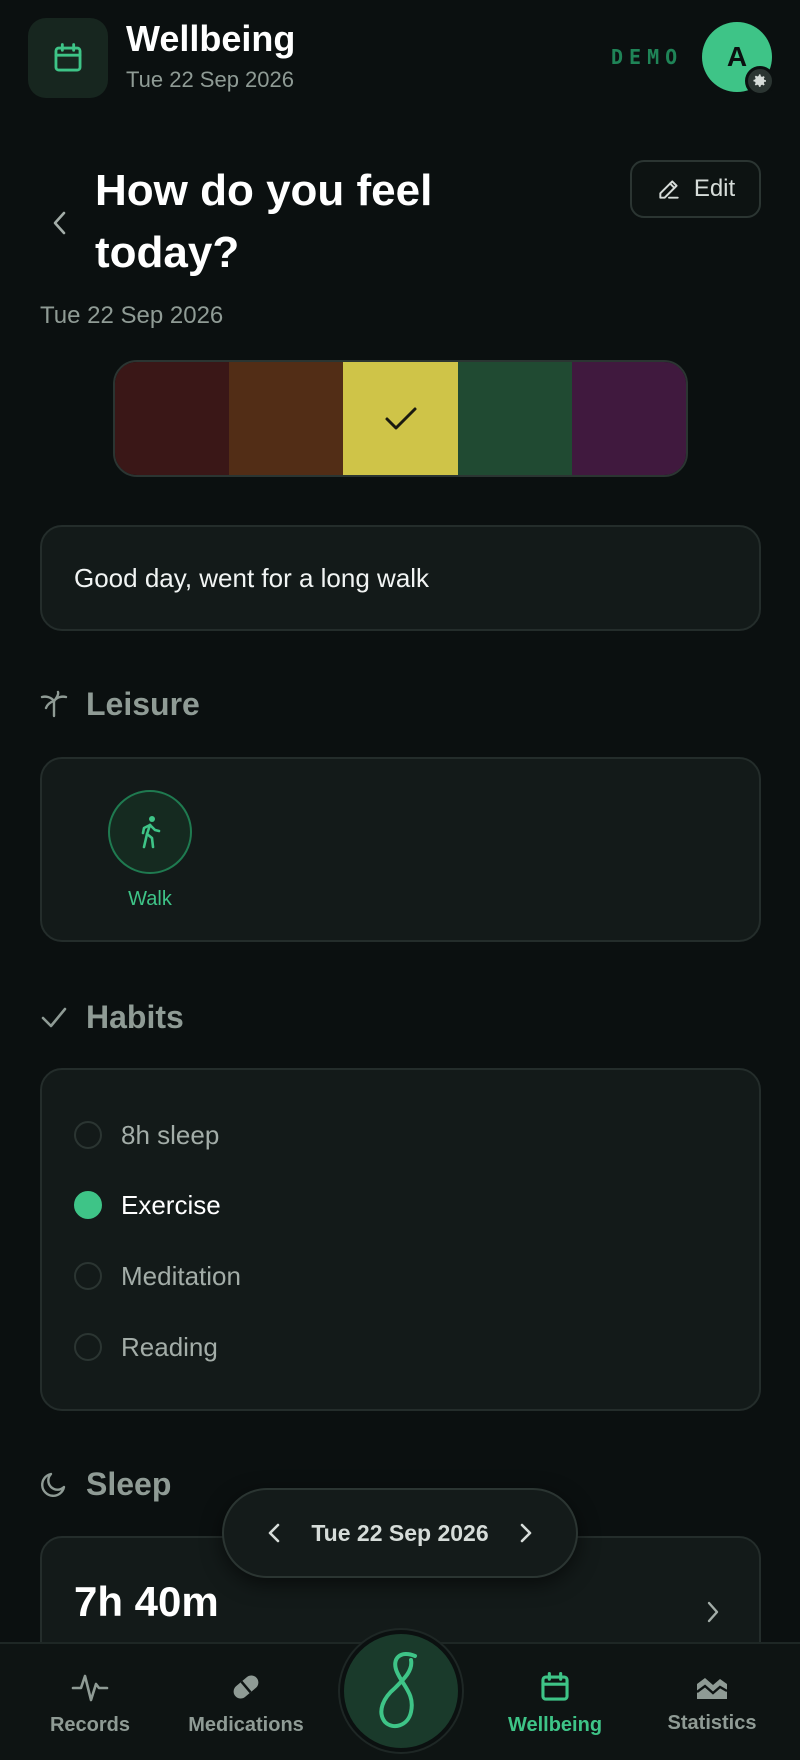 The width and height of the screenshot is (800, 1760). Describe the element at coordinates (135, 1016) in the screenshot. I see `habits-heading: Habits` at that location.